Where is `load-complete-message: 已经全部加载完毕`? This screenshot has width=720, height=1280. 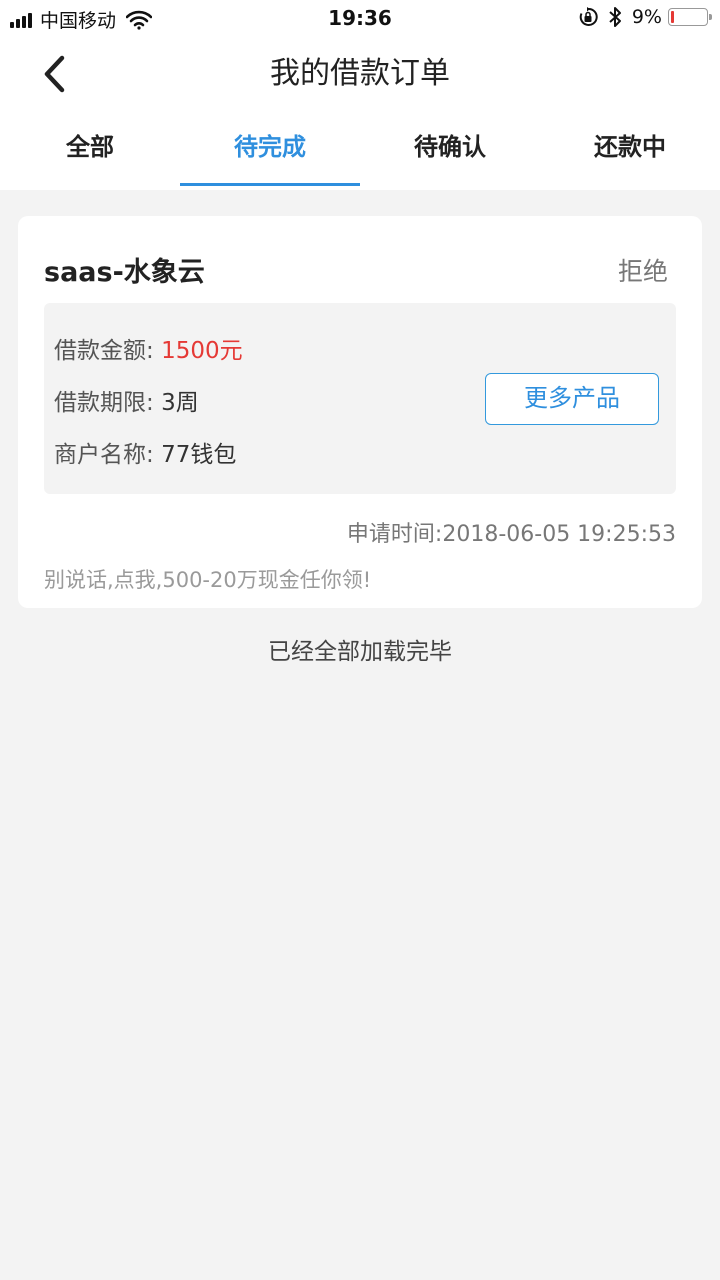
load-complete-message: 已经全部加载完毕 is located at coordinates (360, 652).